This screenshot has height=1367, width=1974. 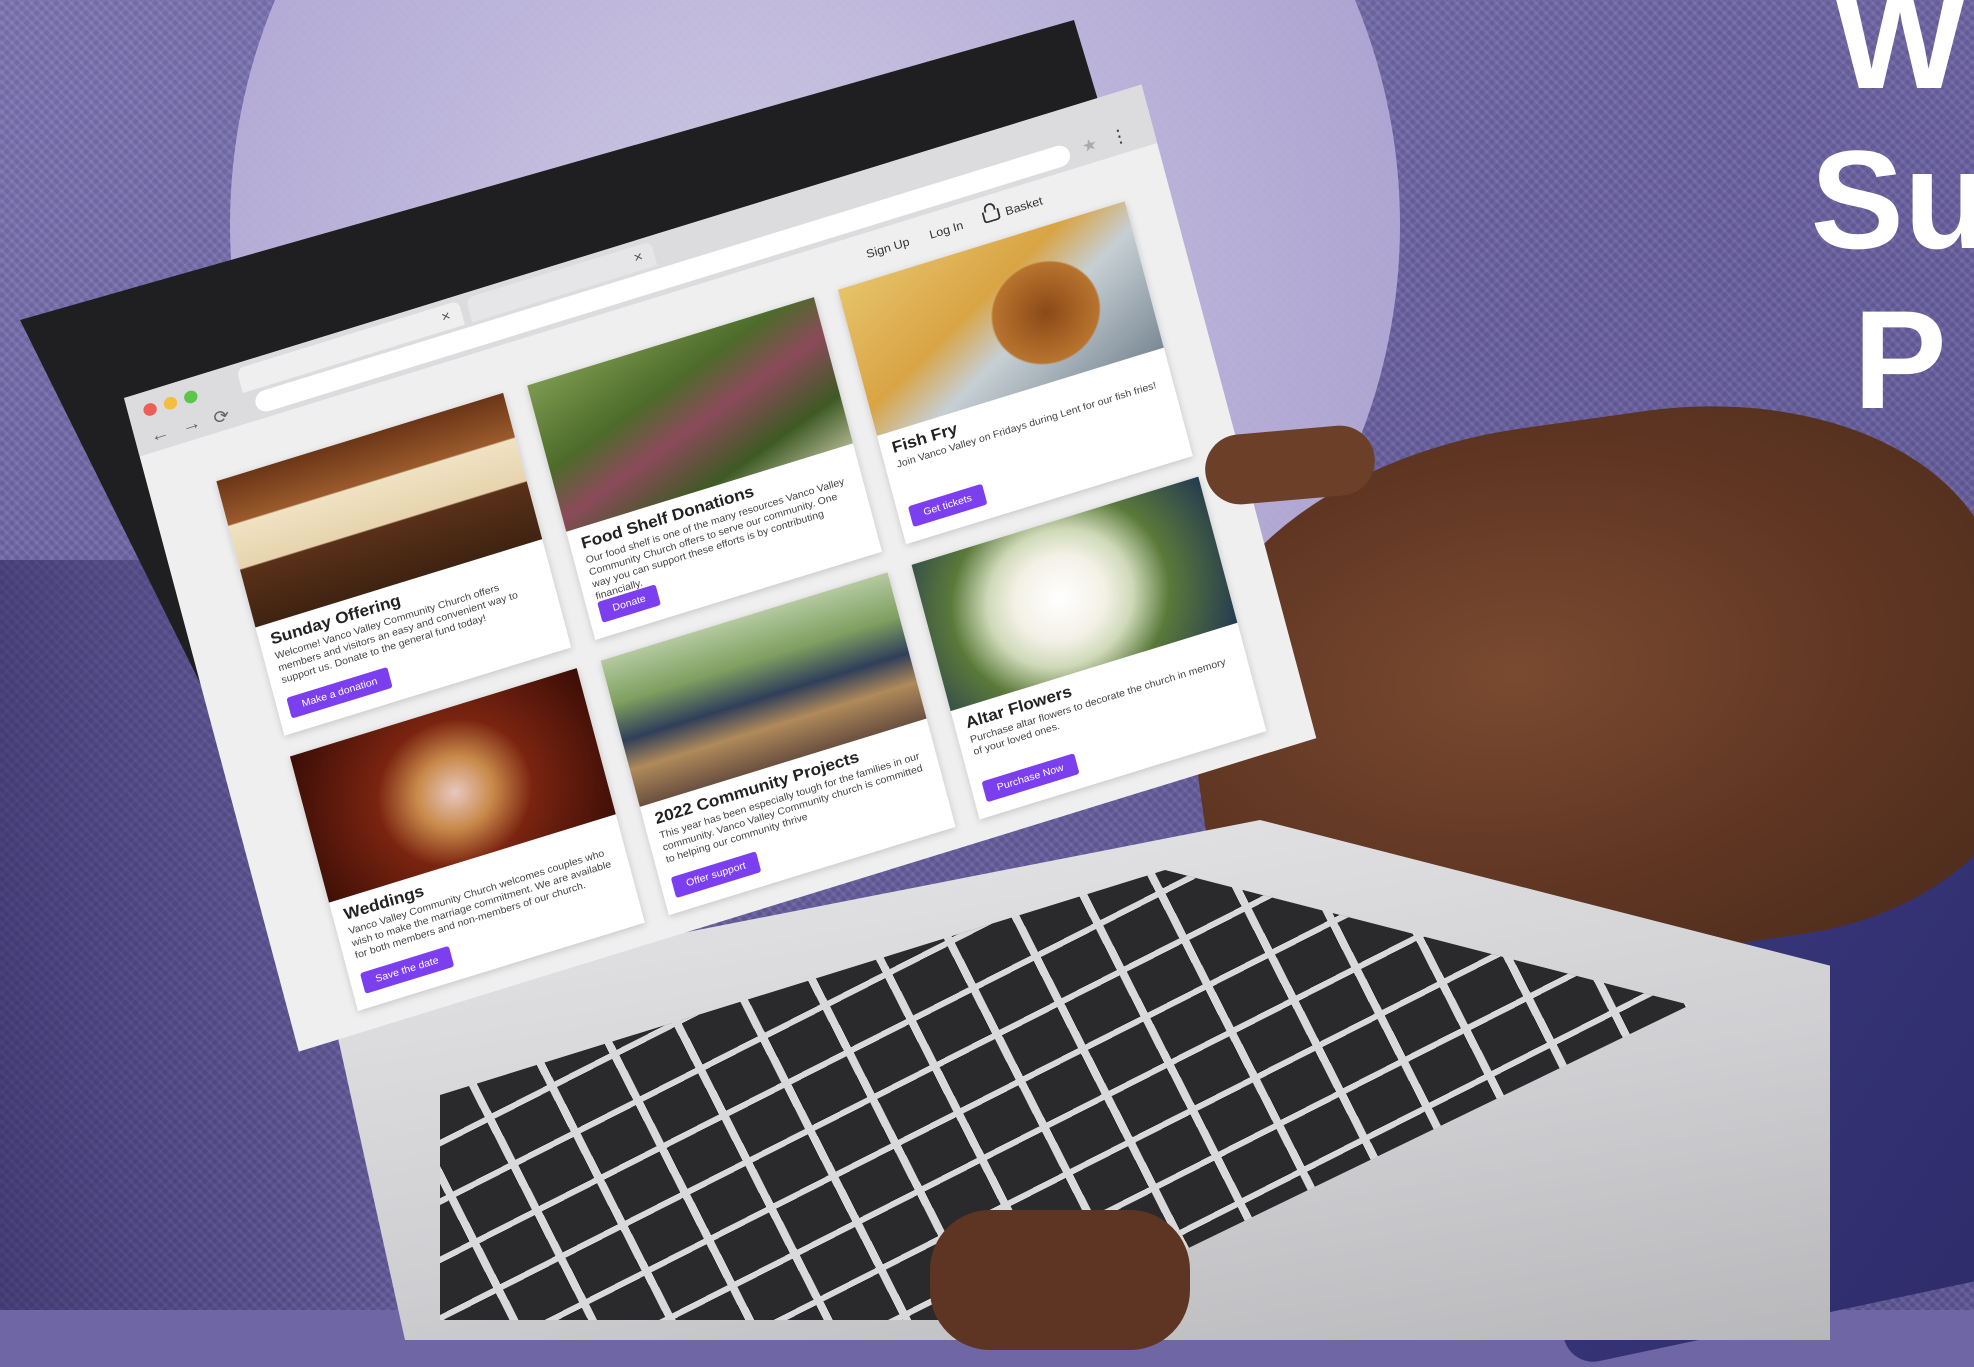 What do you see at coordinates (190, 396) in the screenshot?
I see `maximize-window-icon` at bounding box center [190, 396].